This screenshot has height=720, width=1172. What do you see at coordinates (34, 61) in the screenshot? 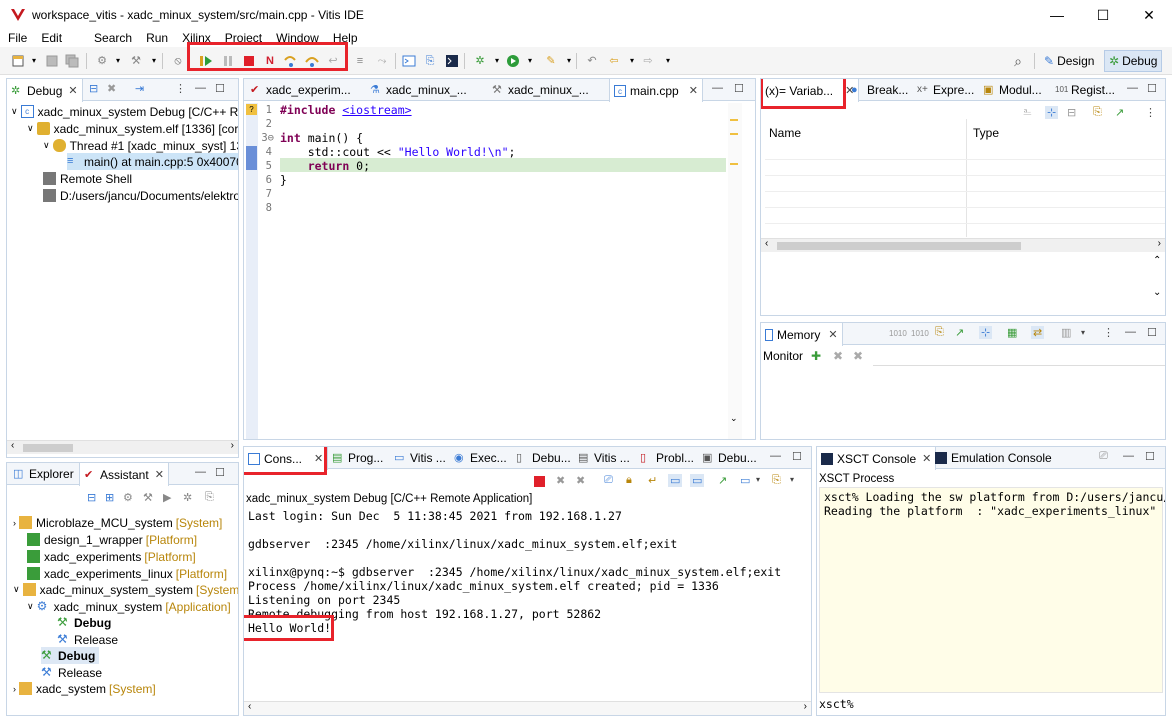
I see `new-dropdown-icon: ▾` at bounding box center [34, 61].